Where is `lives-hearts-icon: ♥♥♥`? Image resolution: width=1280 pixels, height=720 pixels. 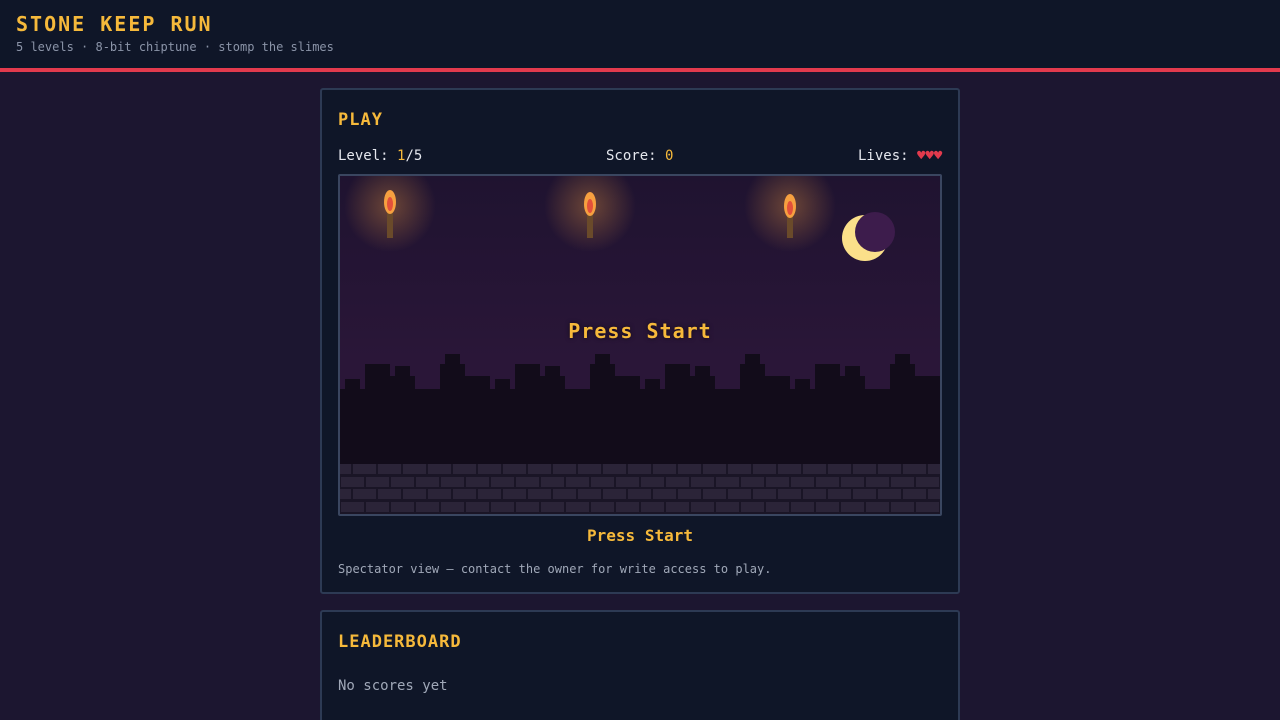
lives-hearts-icon: ♥♥♥ is located at coordinates (930, 156).